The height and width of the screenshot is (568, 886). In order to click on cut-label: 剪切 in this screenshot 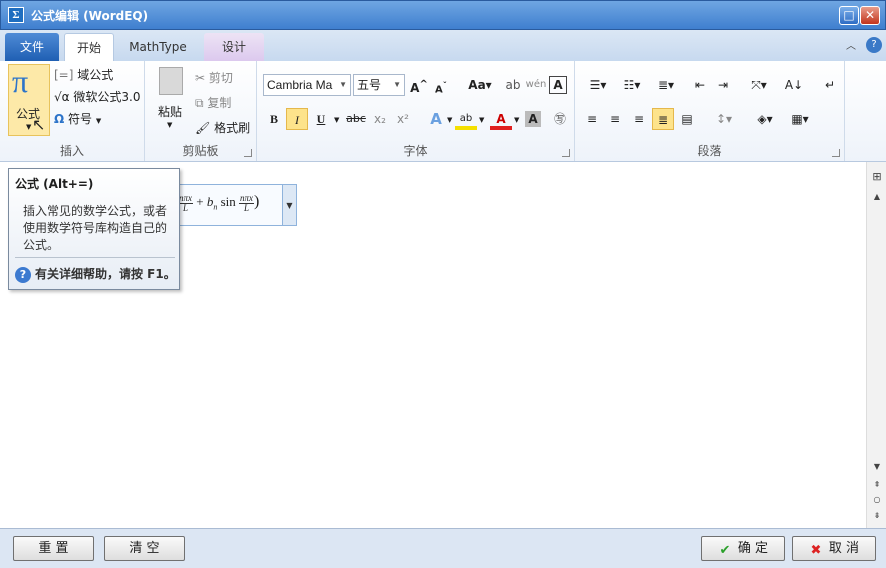, I will do `click(220, 78)`.